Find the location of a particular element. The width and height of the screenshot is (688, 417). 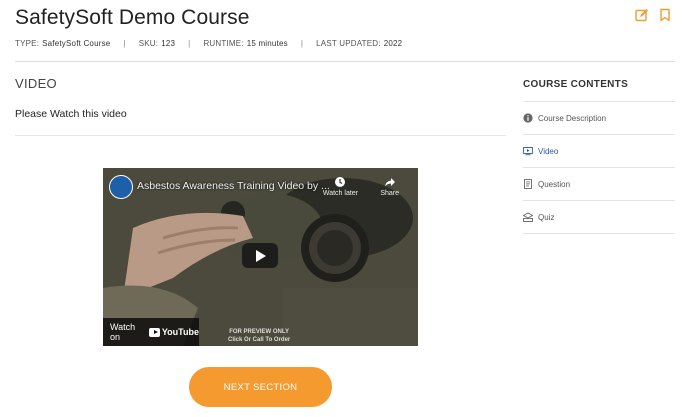

course-contents-list: Course Description Video Question Quiz is located at coordinates (599, 167).